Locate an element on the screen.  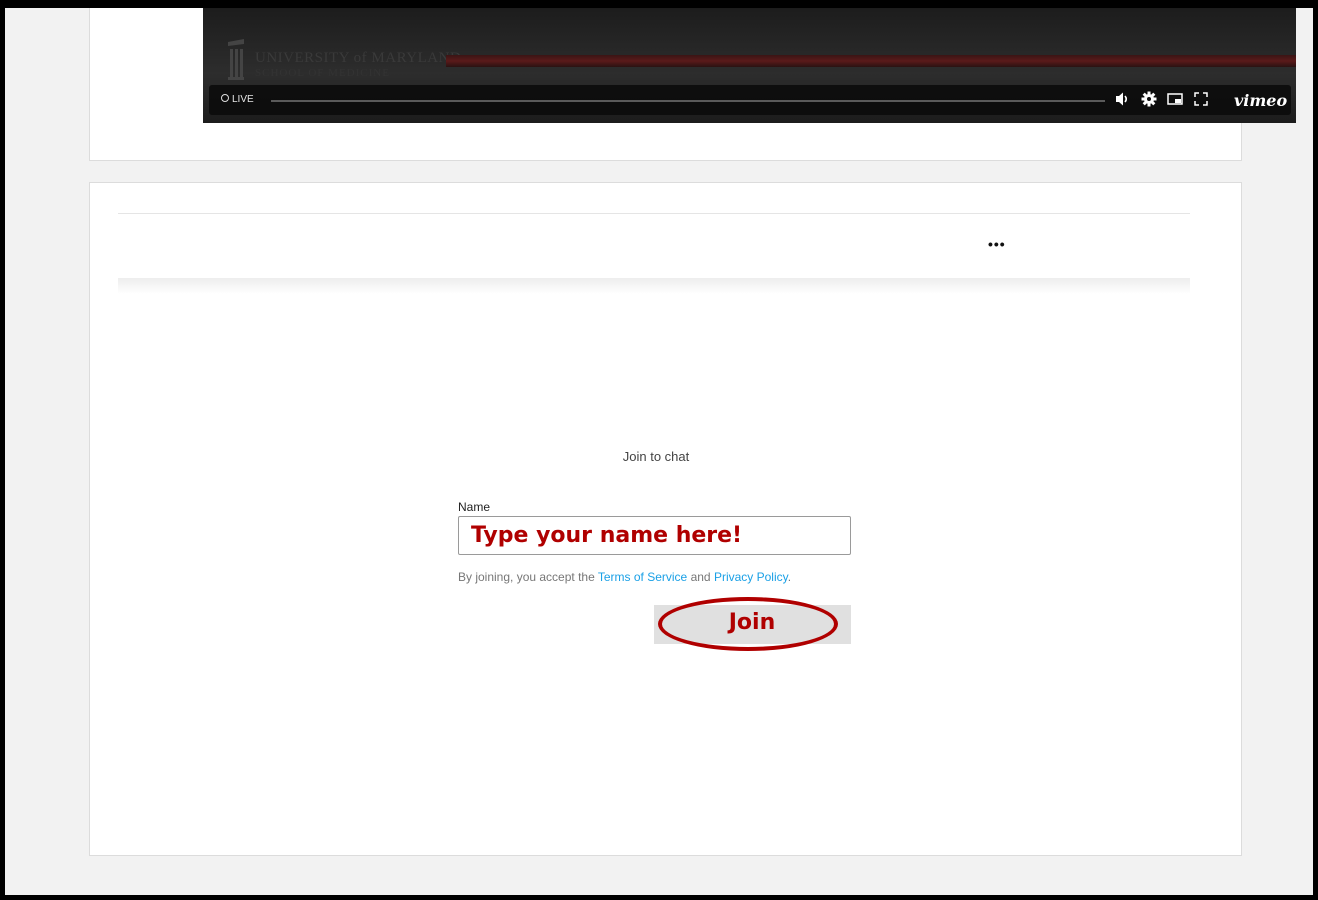
join-label: Join is located at coordinates (752, 622).